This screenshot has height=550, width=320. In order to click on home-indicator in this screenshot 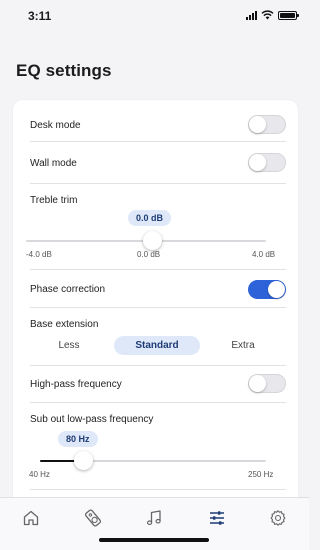, I will do `click(154, 540)`.